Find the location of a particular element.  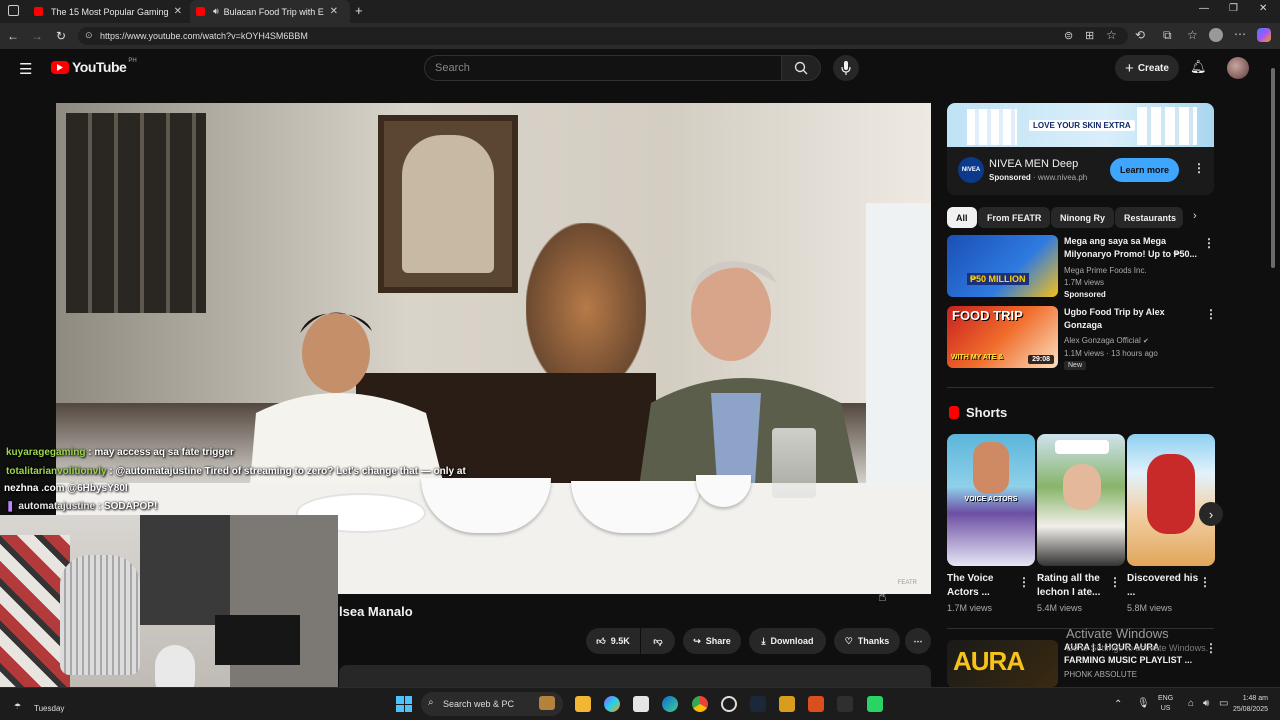

video-thumbnail: ₱50 MILLION is located at coordinates (1002, 266).